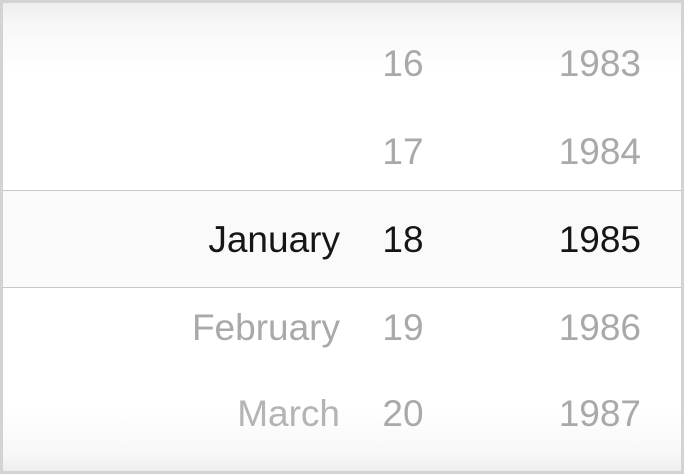  I want to click on day-option-20: 20, so click(403, 414).